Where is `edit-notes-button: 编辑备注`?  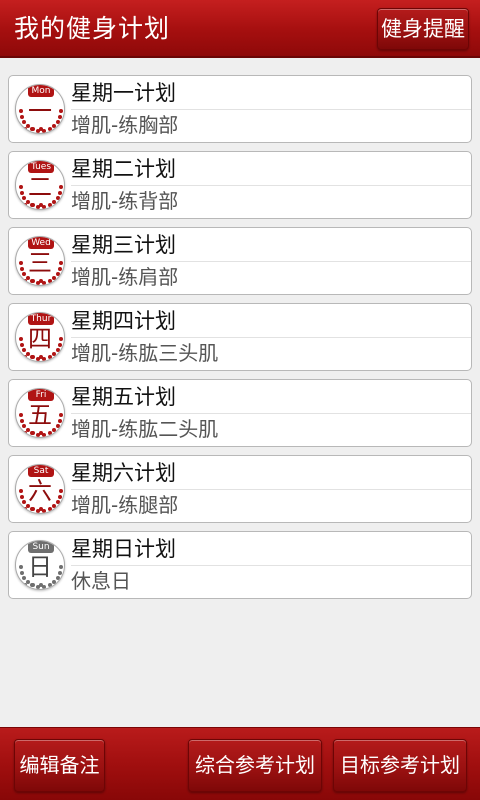
edit-notes-button: 编辑备注 is located at coordinates (59, 765).